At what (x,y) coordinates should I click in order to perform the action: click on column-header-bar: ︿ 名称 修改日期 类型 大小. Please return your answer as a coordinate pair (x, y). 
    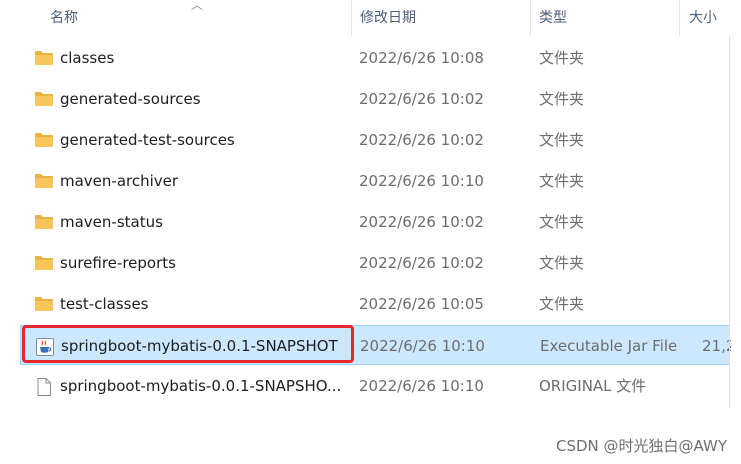
    Looking at the image, I should click on (370, 18).